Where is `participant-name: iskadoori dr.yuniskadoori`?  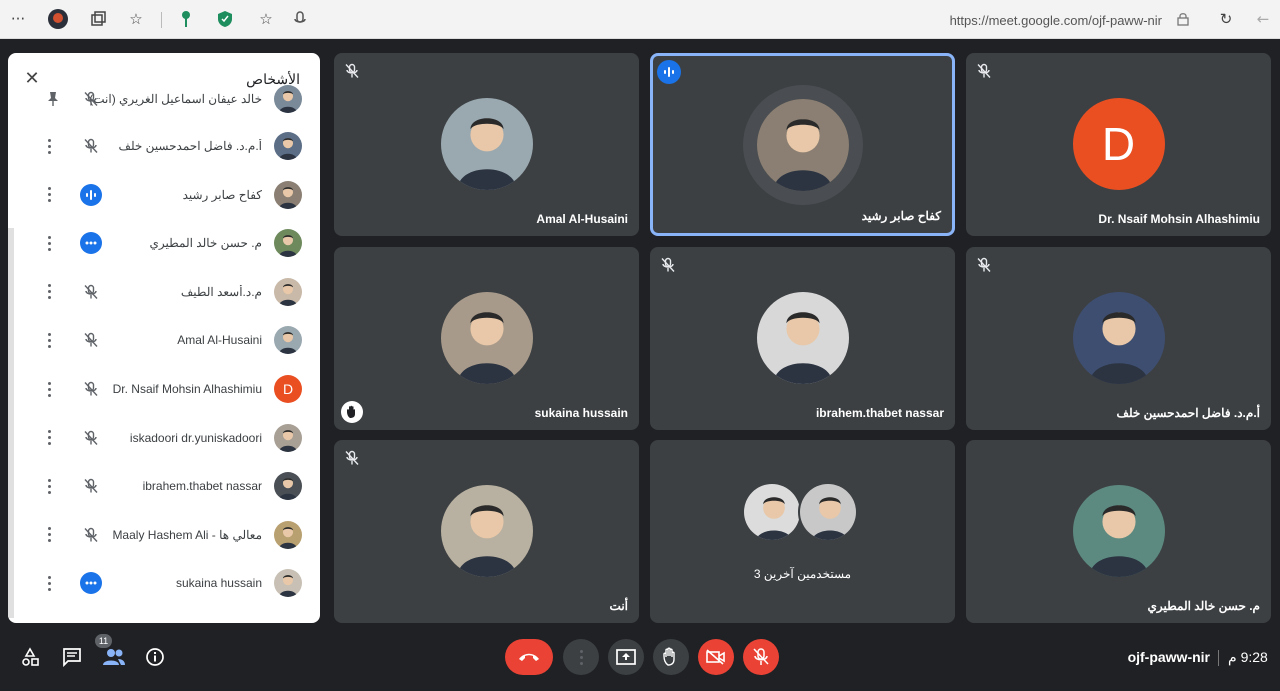 participant-name: iskadoori dr.yuniskadoori is located at coordinates (195, 437).